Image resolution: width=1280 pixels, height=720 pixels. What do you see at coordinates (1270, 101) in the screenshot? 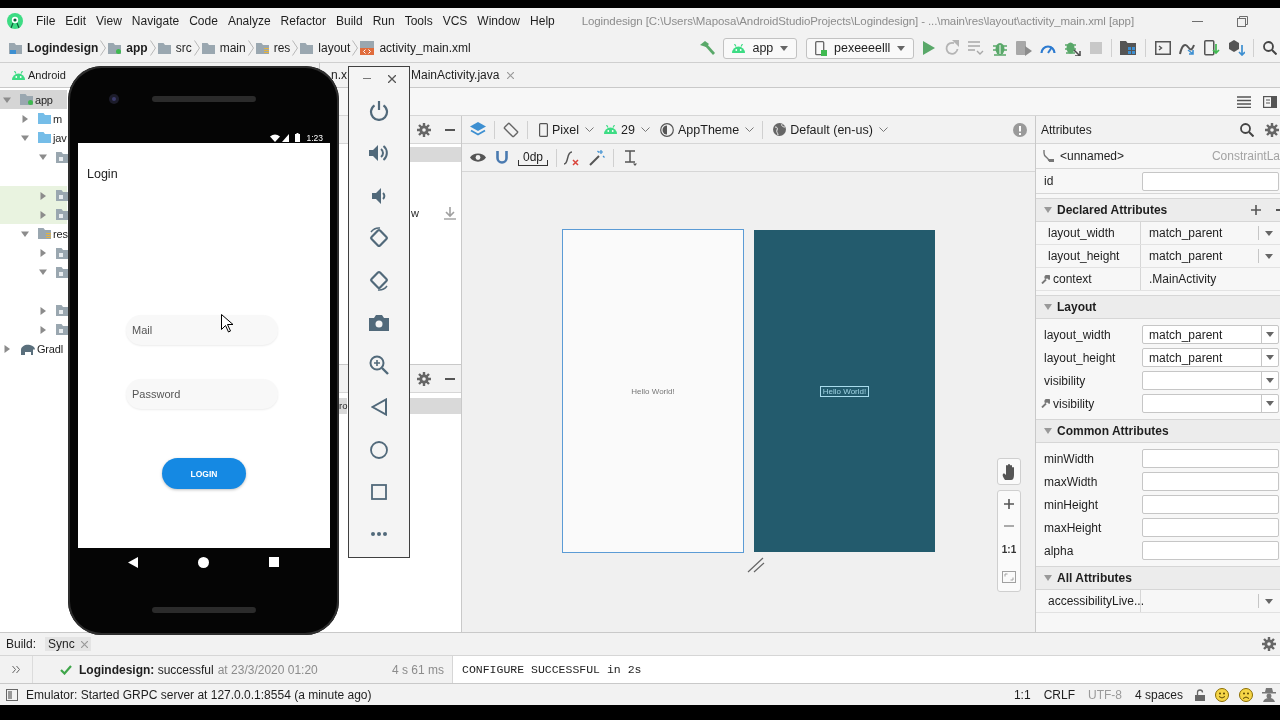
I see `split-view-icon` at bounding box center [1270, 101].